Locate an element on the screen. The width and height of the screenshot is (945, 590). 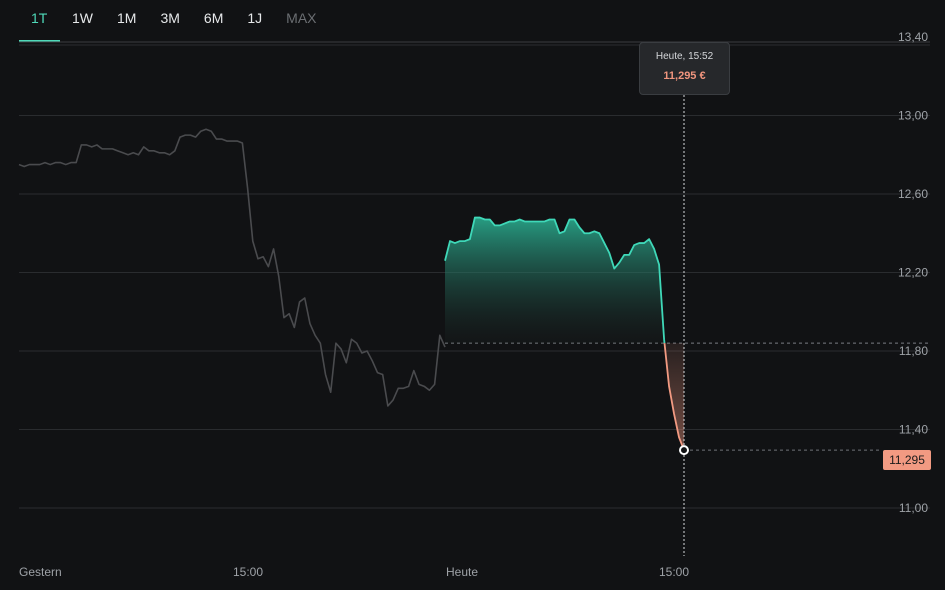
y-tick-label: 12,20 is located at coordinates (913, 273).